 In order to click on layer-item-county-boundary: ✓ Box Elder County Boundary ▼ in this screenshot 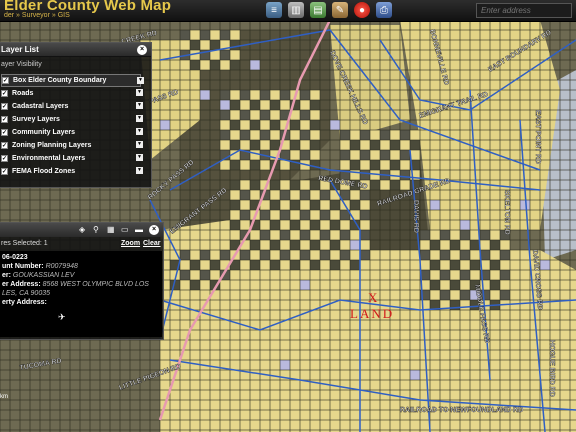, I will do `click(72, 80)`.